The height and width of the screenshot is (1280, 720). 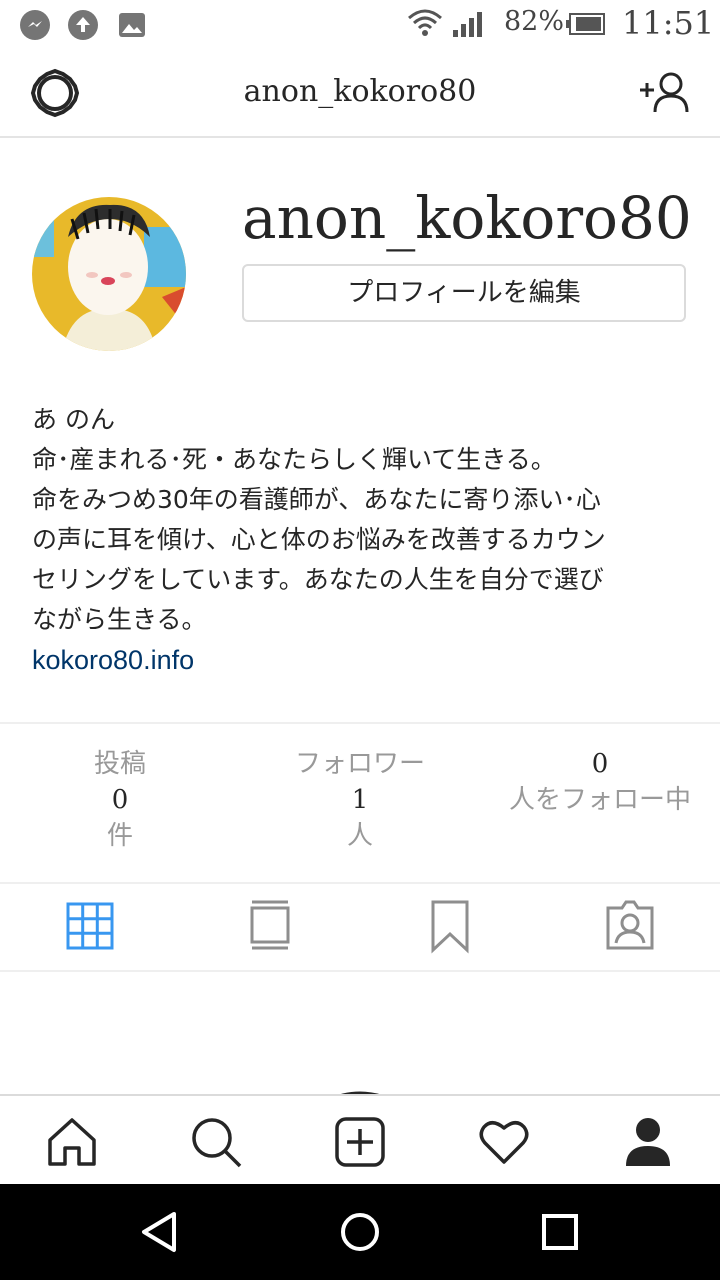 What do you see at coordinates (360, 25) in the screenshot?
I see `status-bar: 82% 11:51` at bounding box center [360, 25].